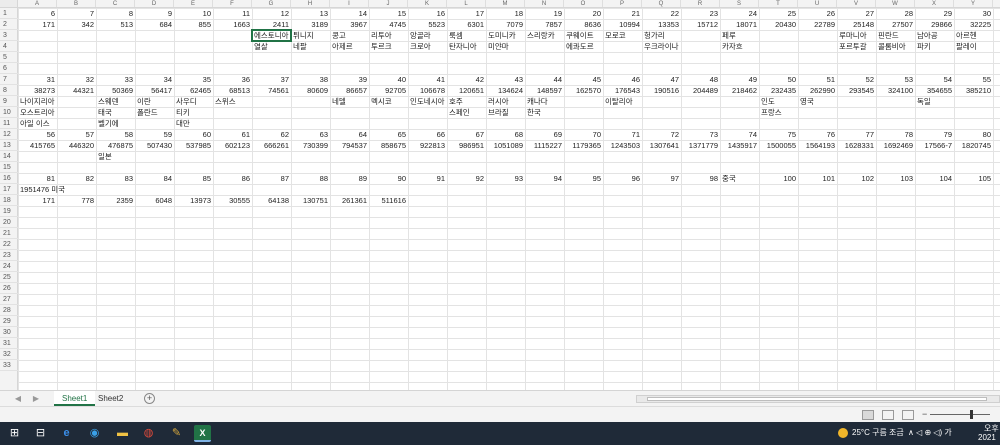 The image size is (1000, 445). Describe the element at coordinates (349, 200) in the screenshot. I see `cell: 261361` at that location.